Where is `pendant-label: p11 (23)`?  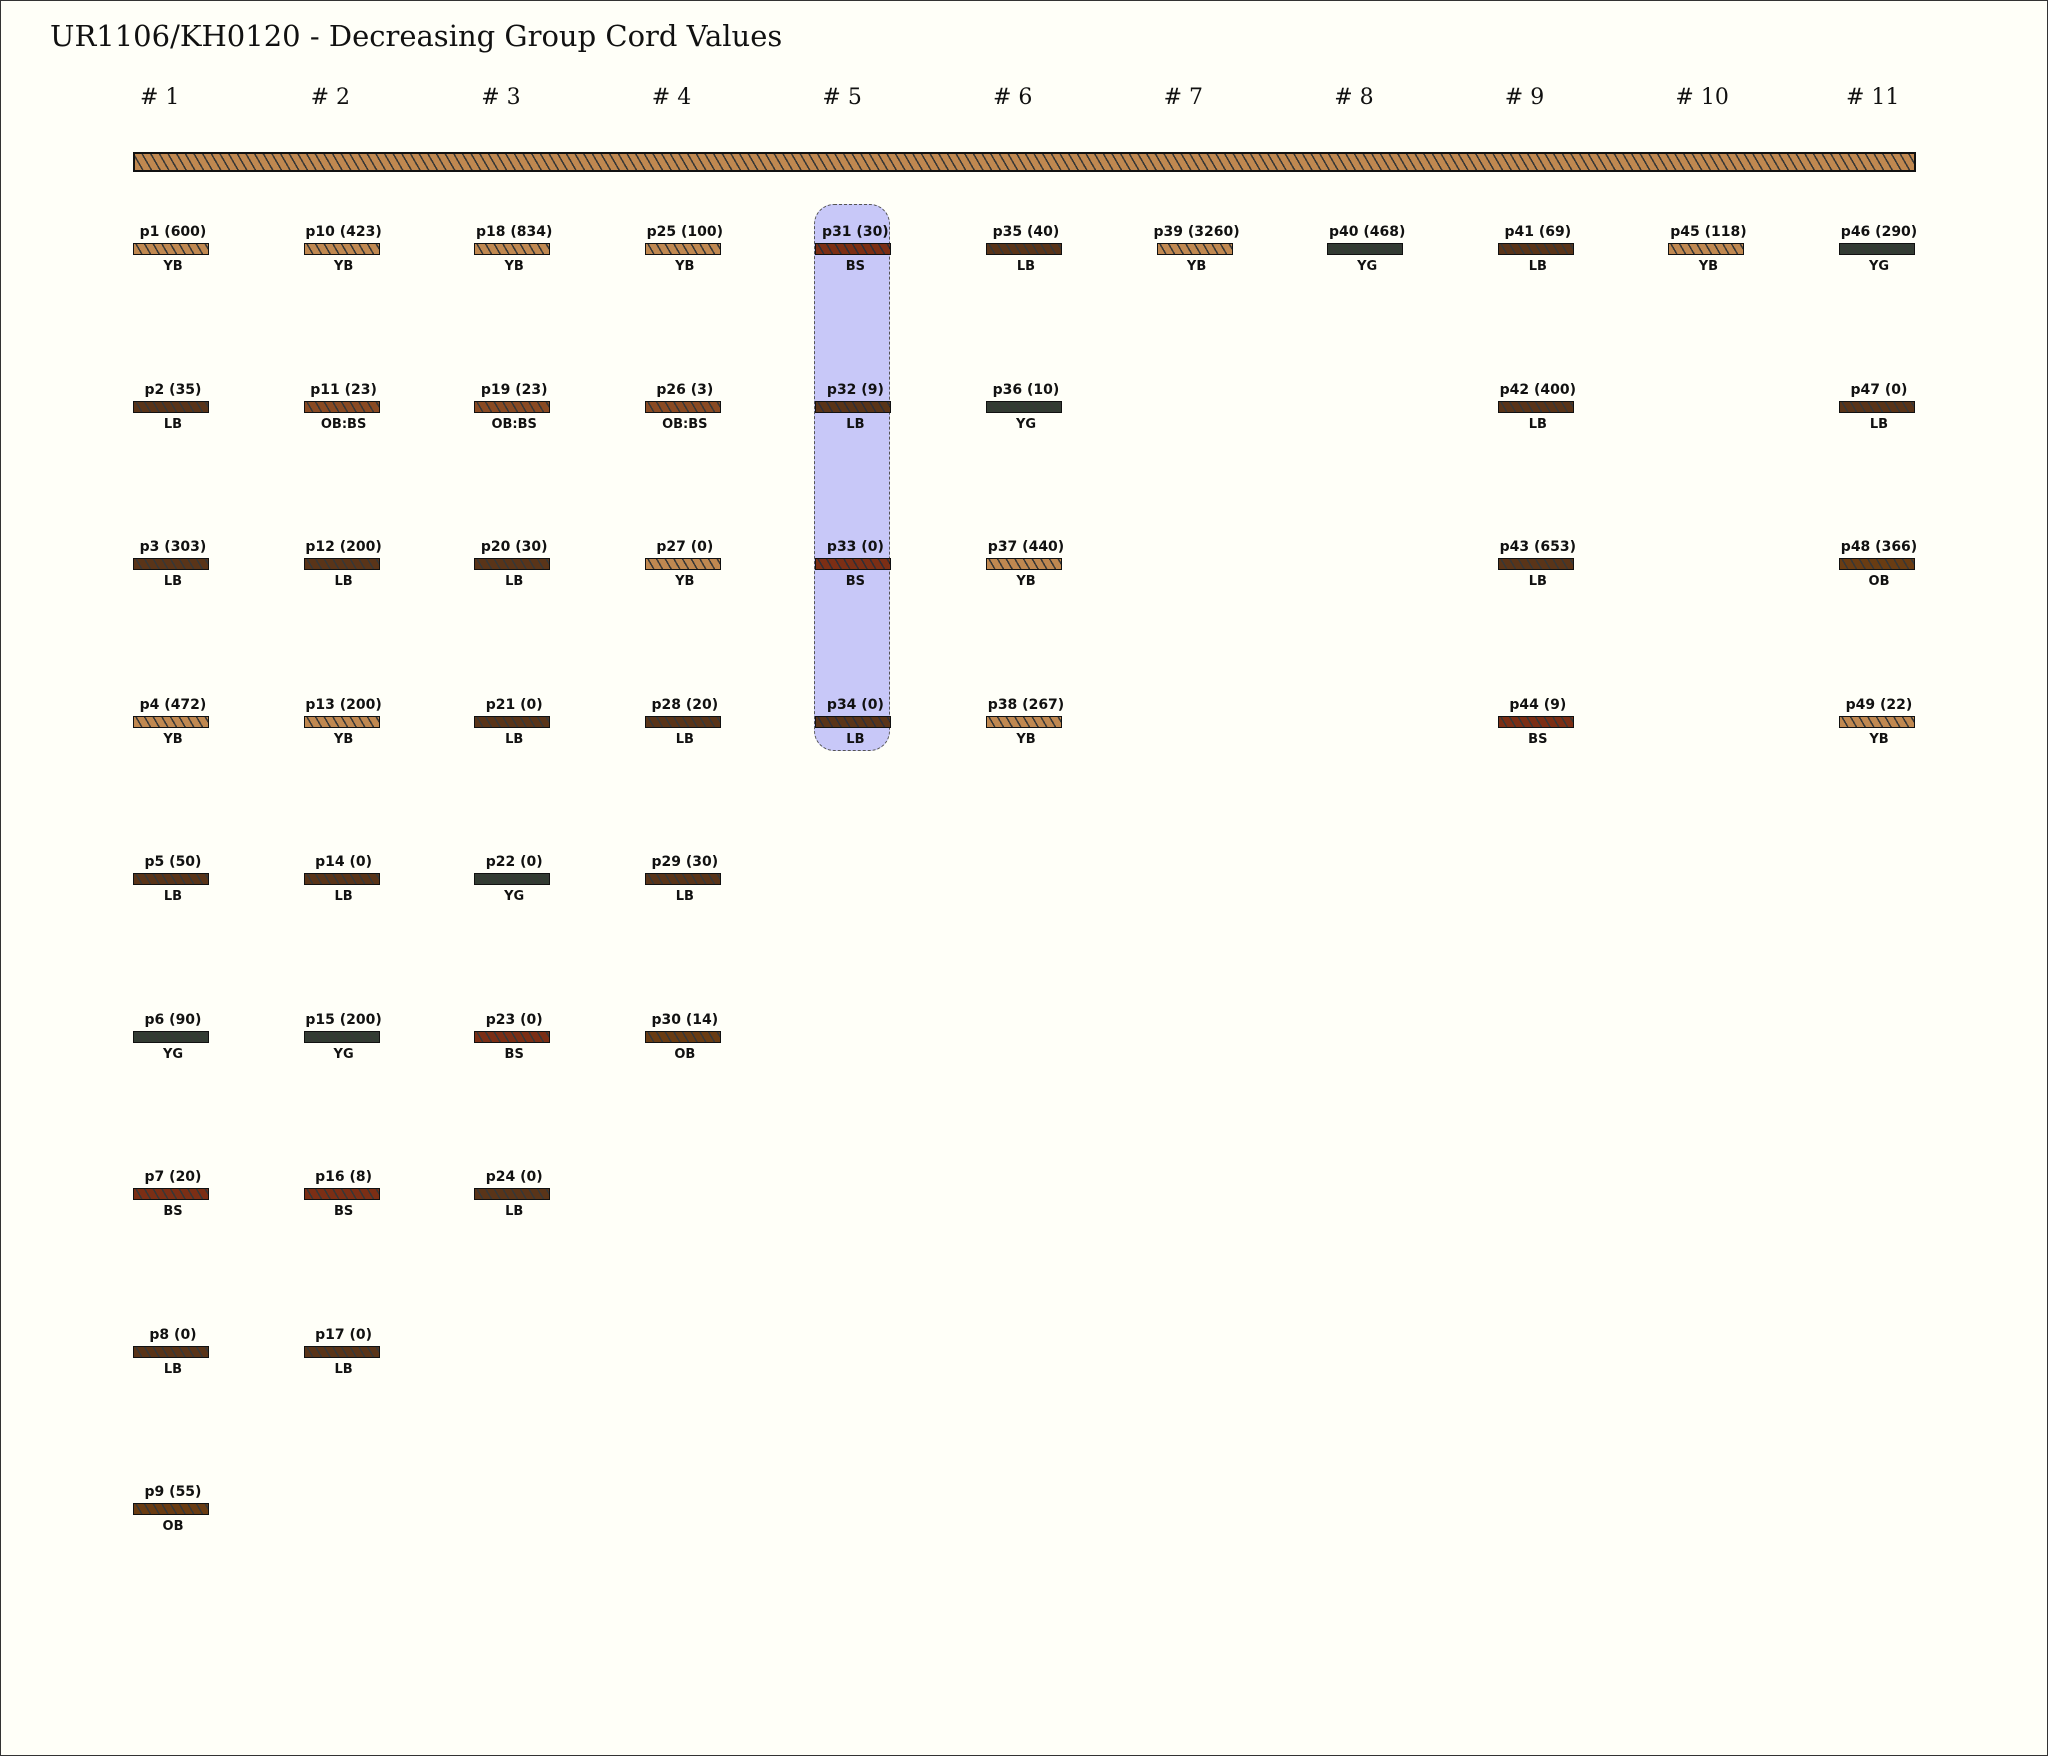
pendant-label: p11 (23) is located at coordinates (343, 389).